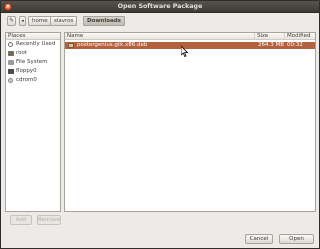  What do you see at coordinates (11, 21) in the screenshot?
I see `pencil-icon: ✎` at bounding box center [11, 21].